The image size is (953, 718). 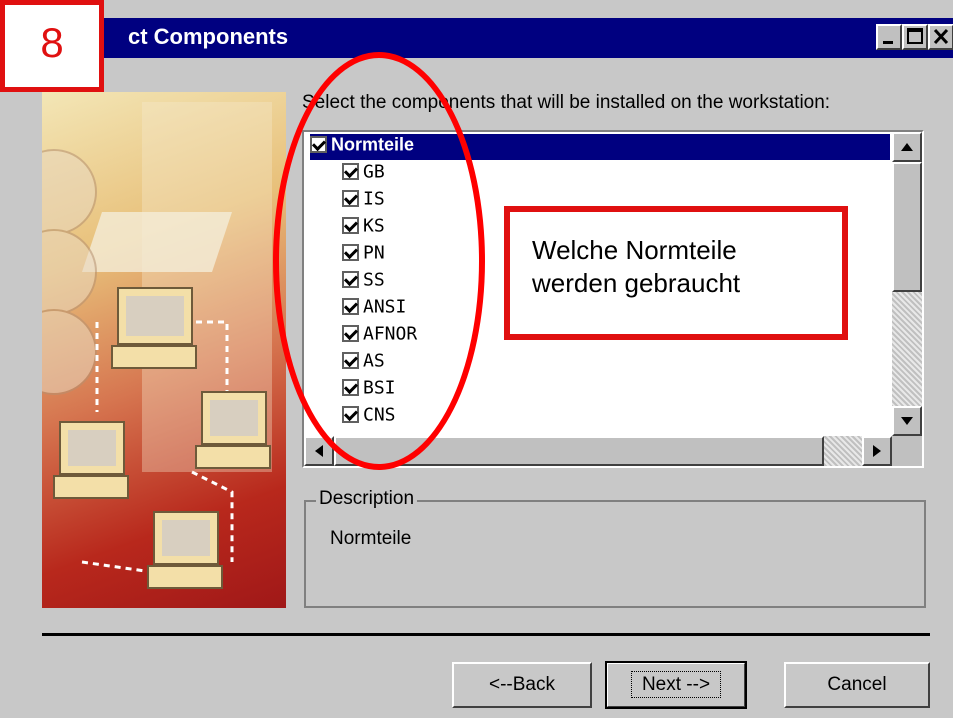 I want to click on maximize-icon, so click(x=915, y=36).